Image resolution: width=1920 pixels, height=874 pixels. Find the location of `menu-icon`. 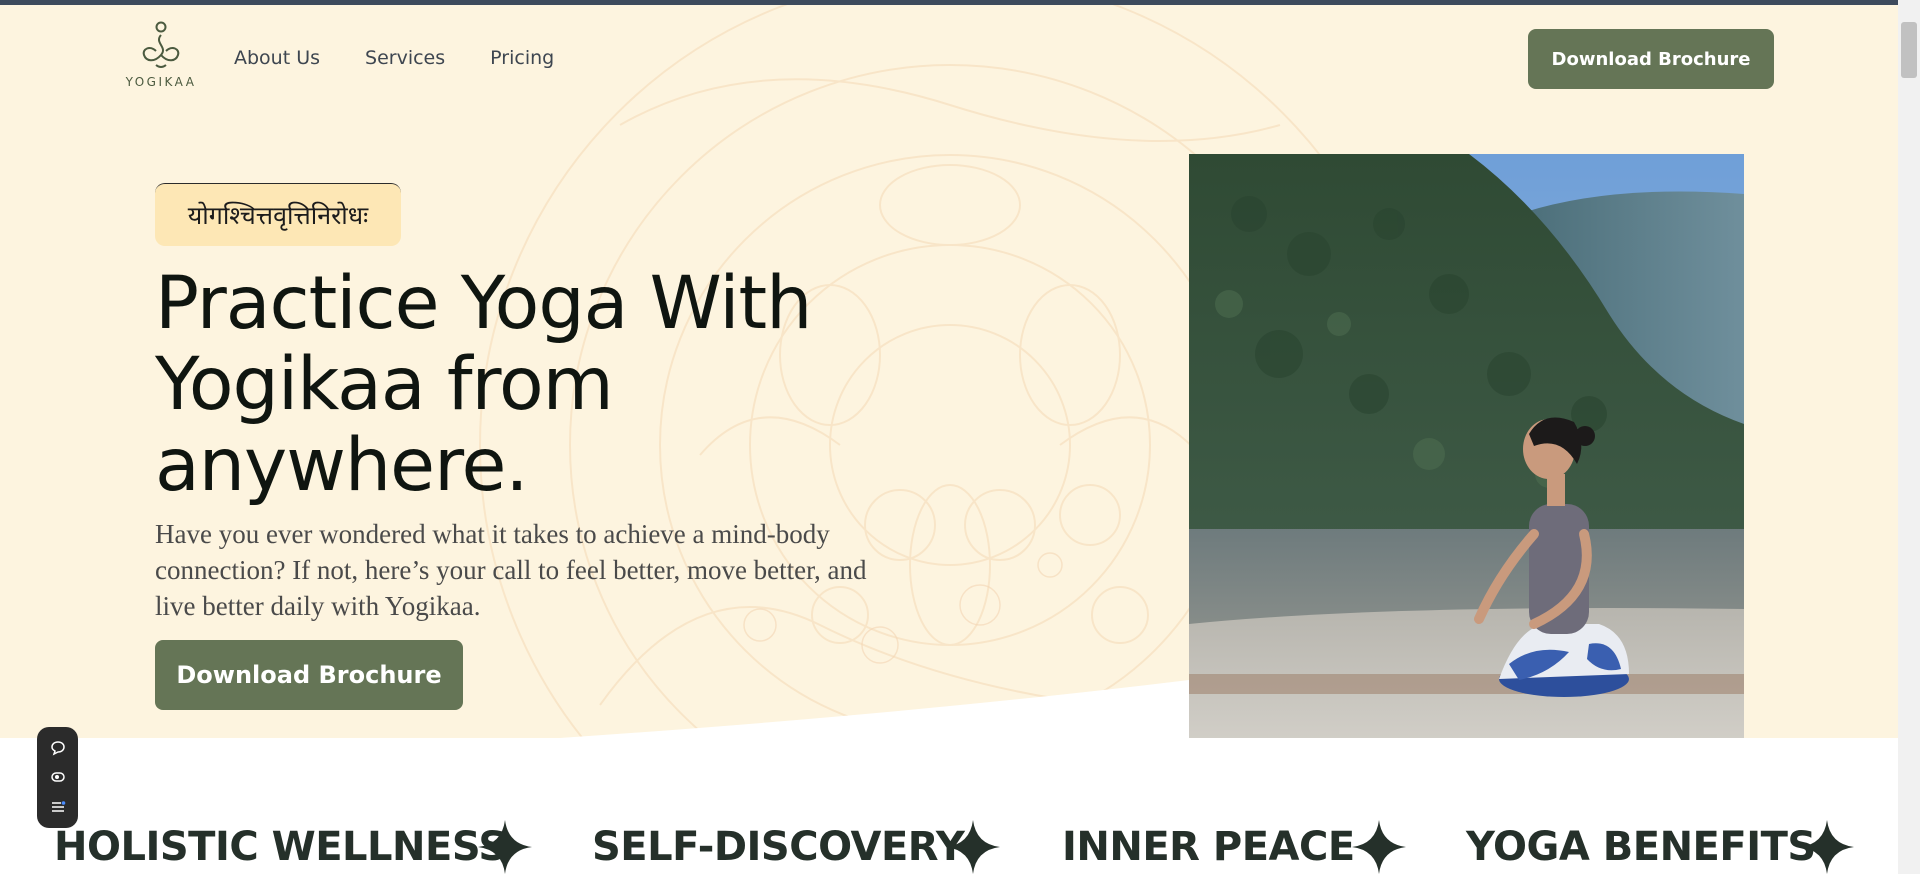

menu-icon is located at coordinates (58, 807).